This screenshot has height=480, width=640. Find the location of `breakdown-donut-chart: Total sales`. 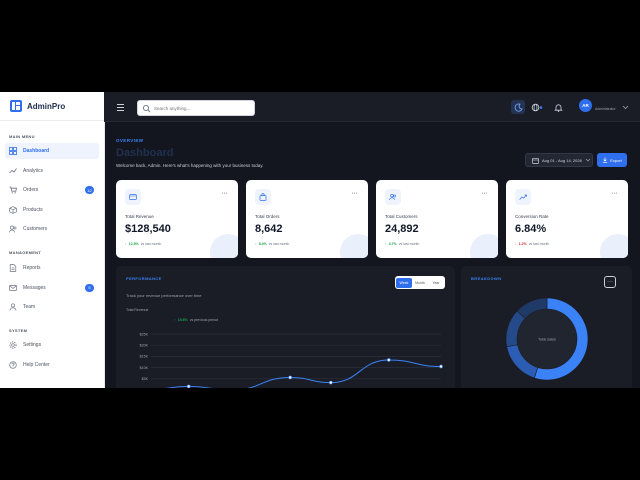

breakdown-donut-chart: Total sales is located at coordinates (547, 339).